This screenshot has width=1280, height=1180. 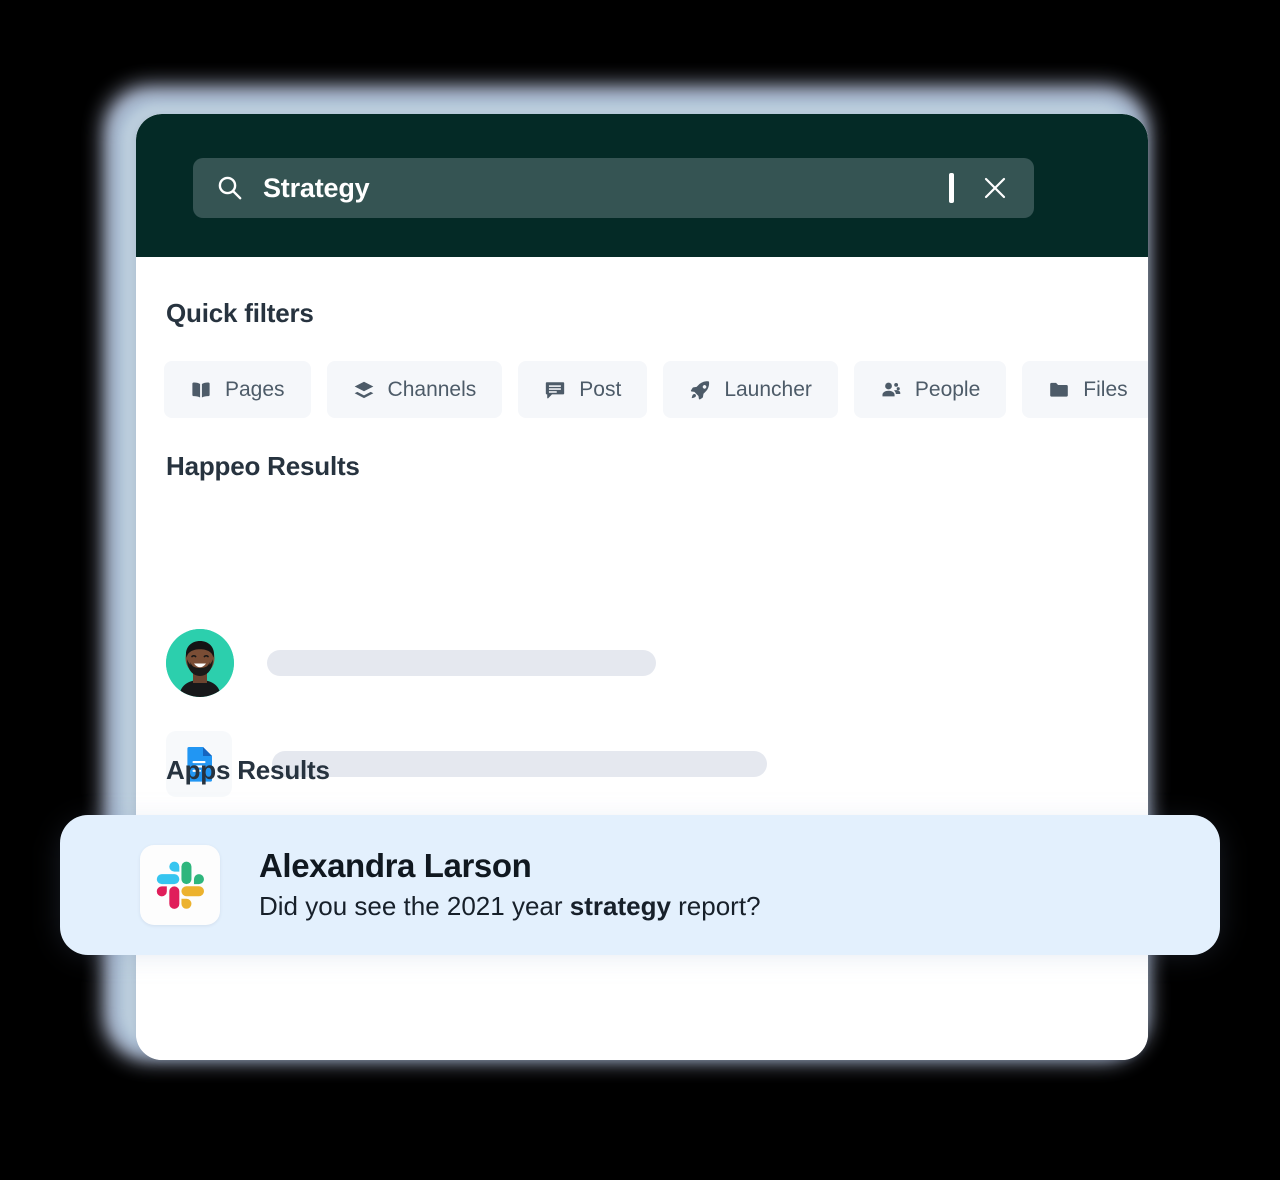 I want to click on search-header: Strategy, so click(x=642, y=185).